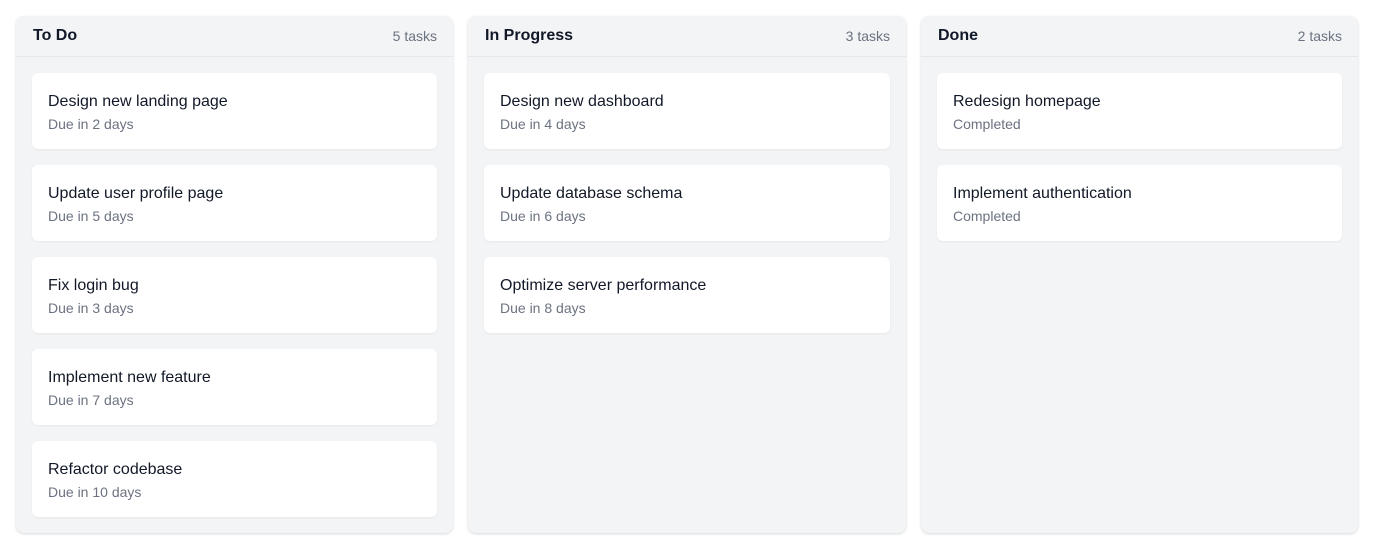 This screenshot has height=549, width=1376. I want to click on task-card: Design new dashboard Due in 4 days, so click(687, 111).